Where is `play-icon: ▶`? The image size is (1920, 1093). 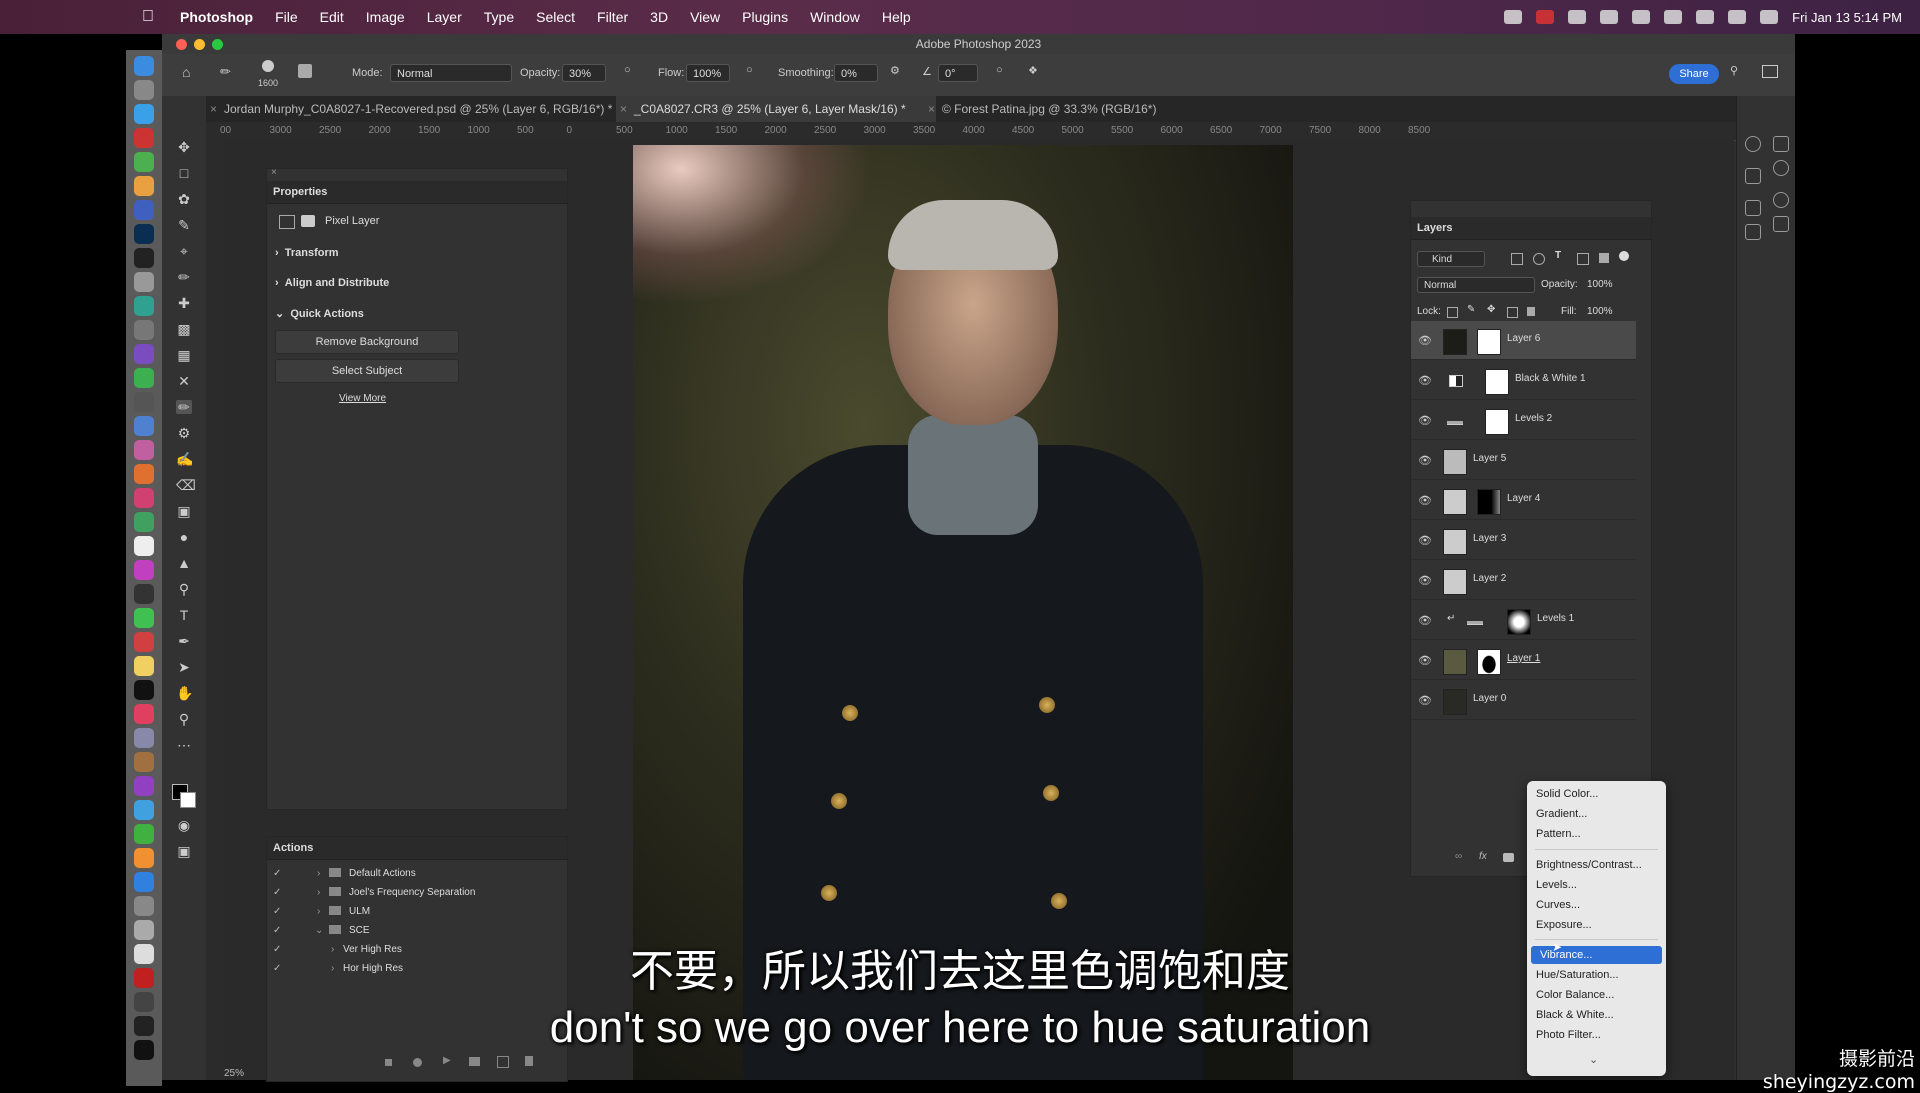 play-icon: ▶ is located at coordinates (447, 1060).